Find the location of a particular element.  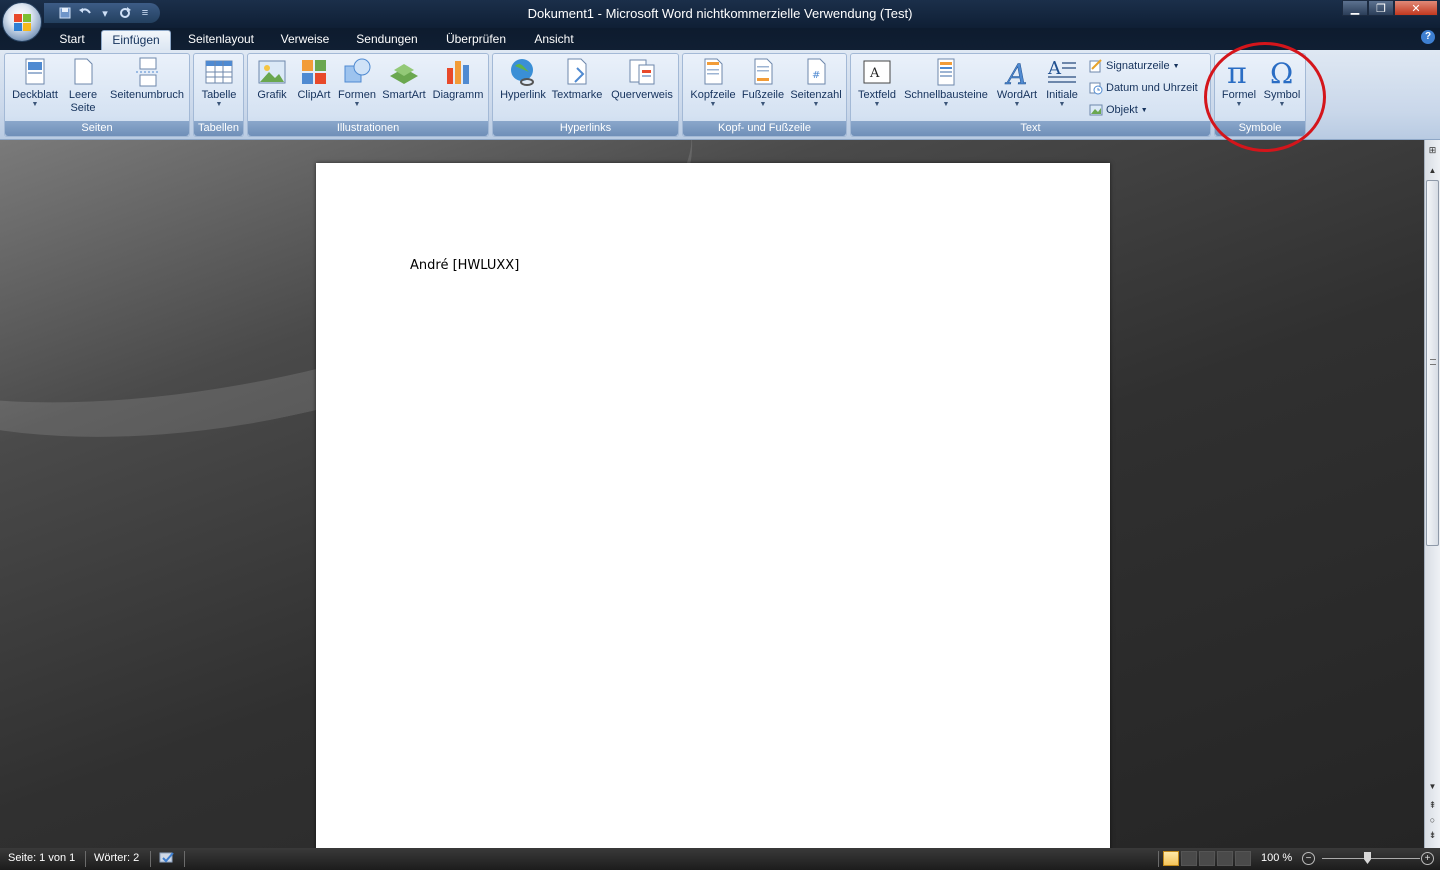

wordart-button: A WordArt ▼ is located at coordinates (1017, 88).